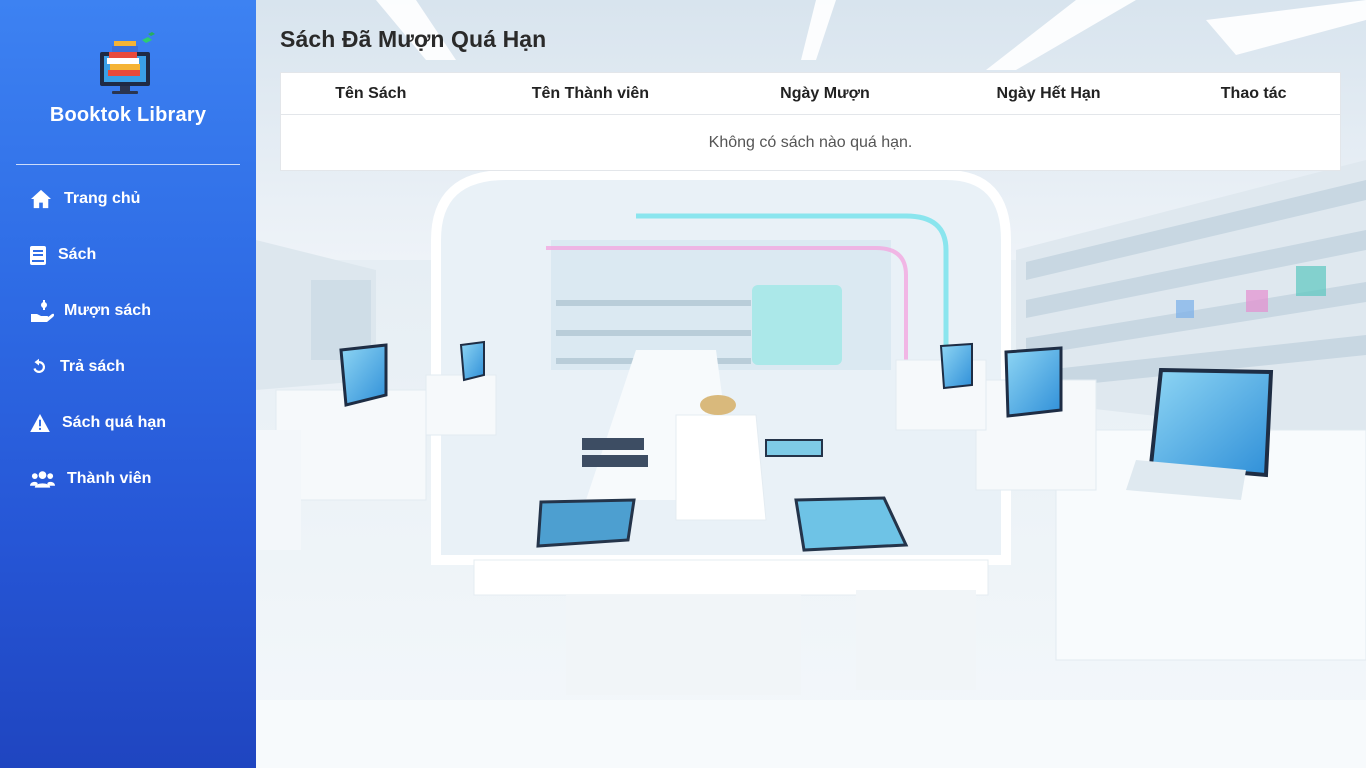  Describe the element at coordinates (92, 366) in the screenshot. I see `sidebar-item-label: Trả sách` at that location.